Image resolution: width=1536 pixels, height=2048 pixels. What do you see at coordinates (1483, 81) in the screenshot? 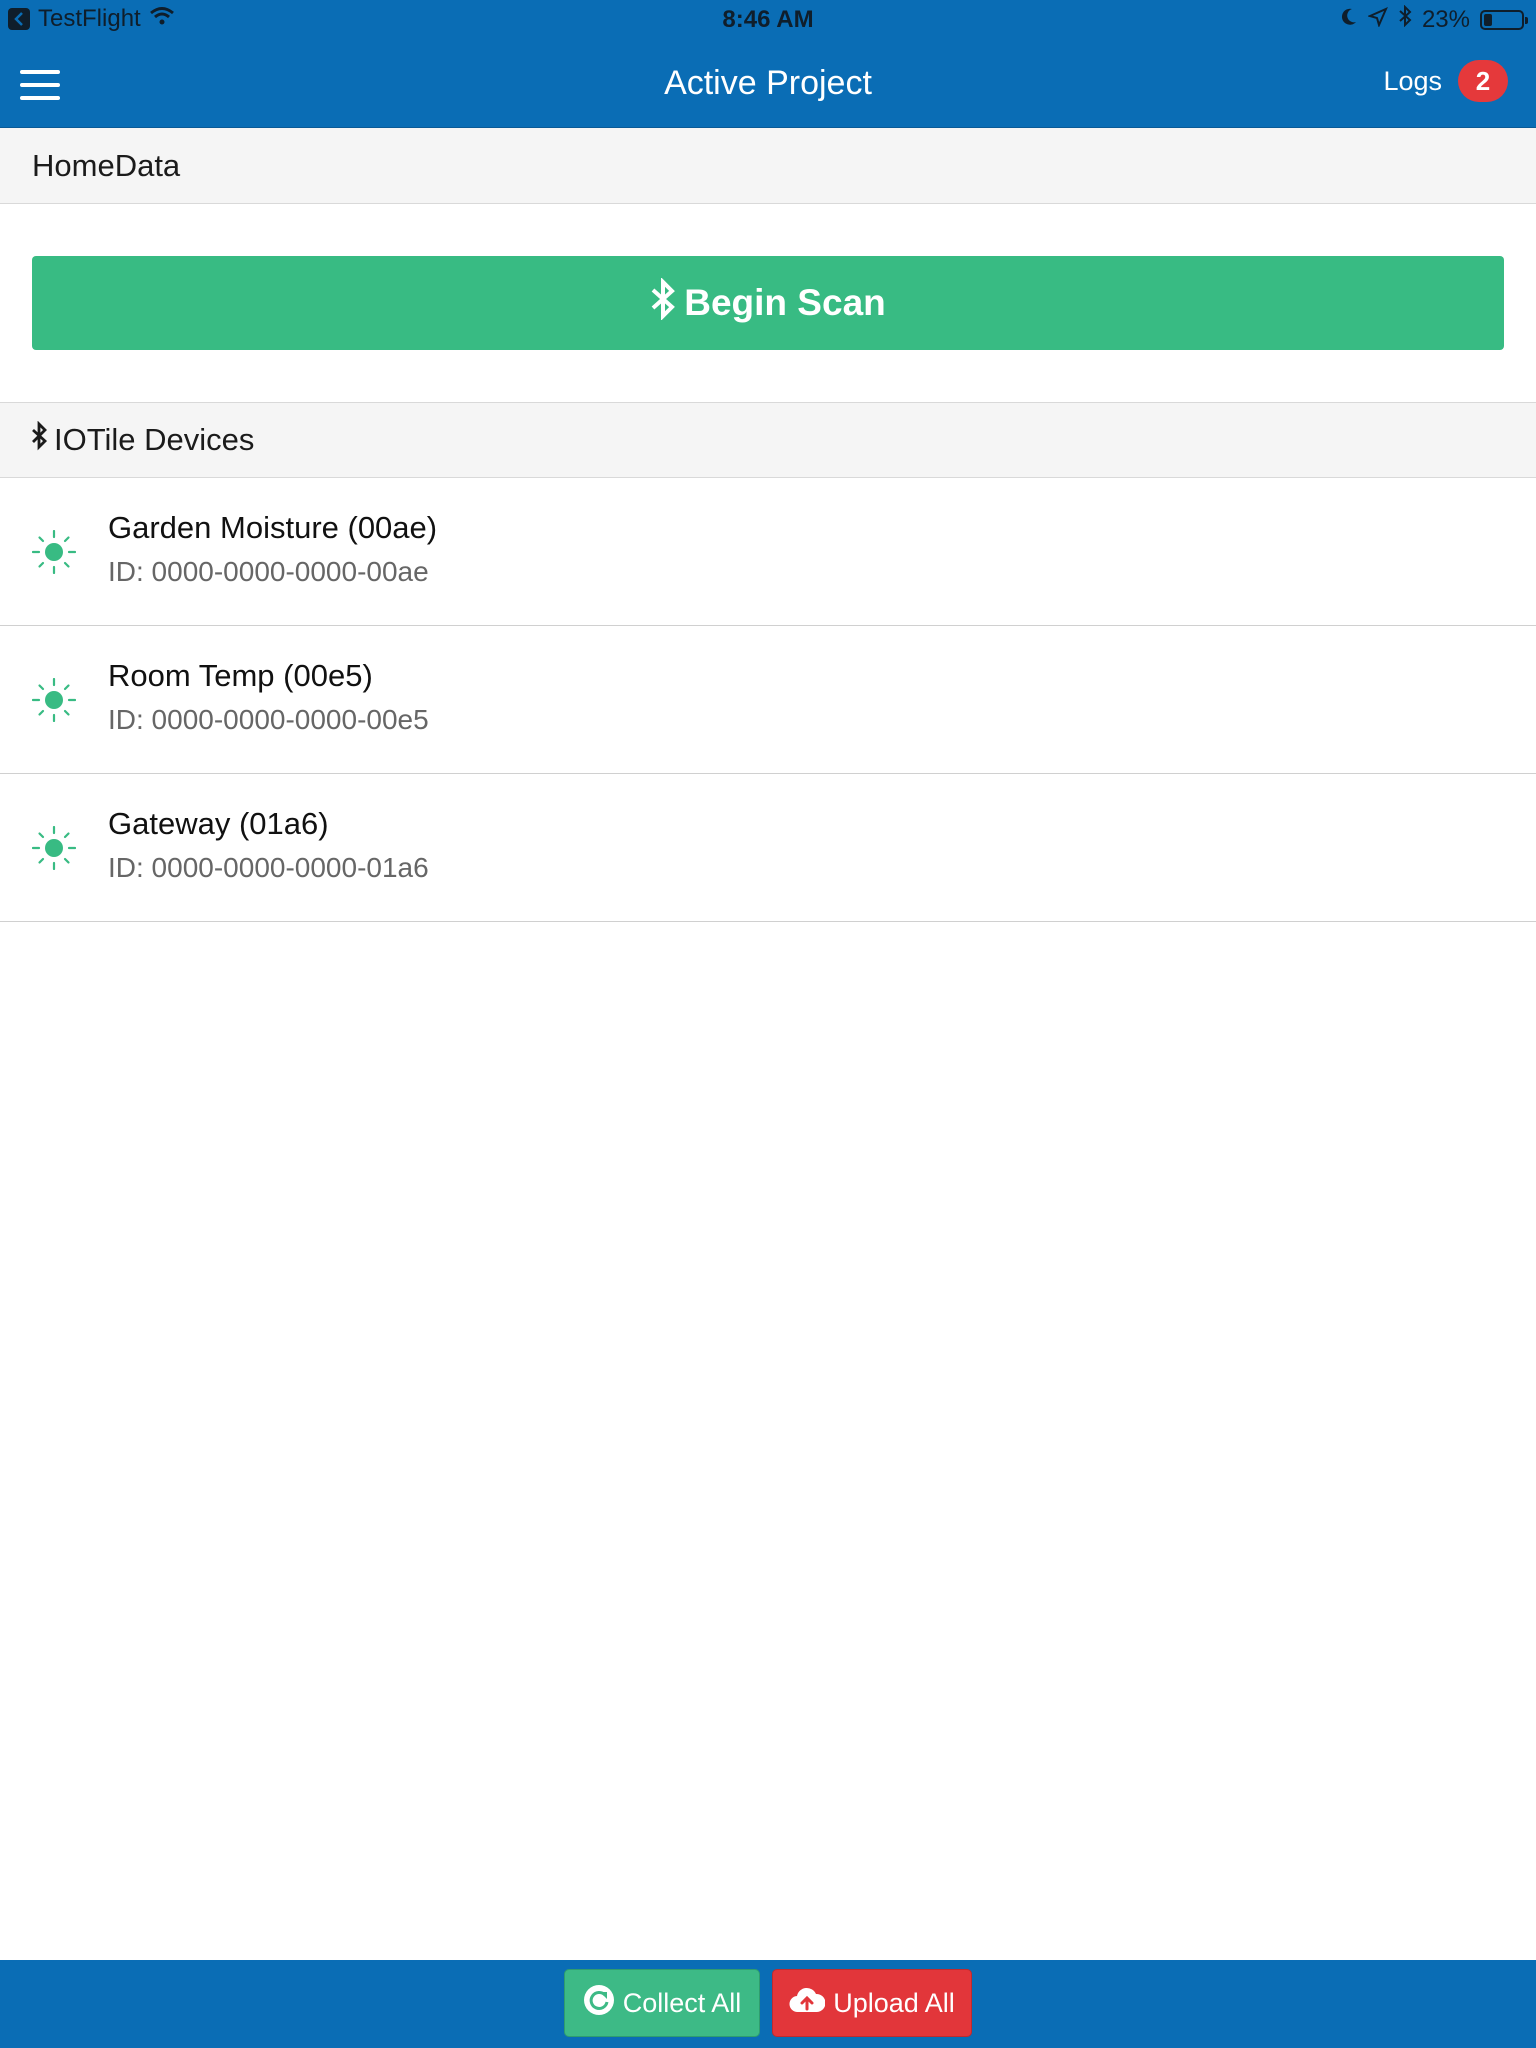
I see `logs-count-badge: 2` at bounding box center [1483, 81].